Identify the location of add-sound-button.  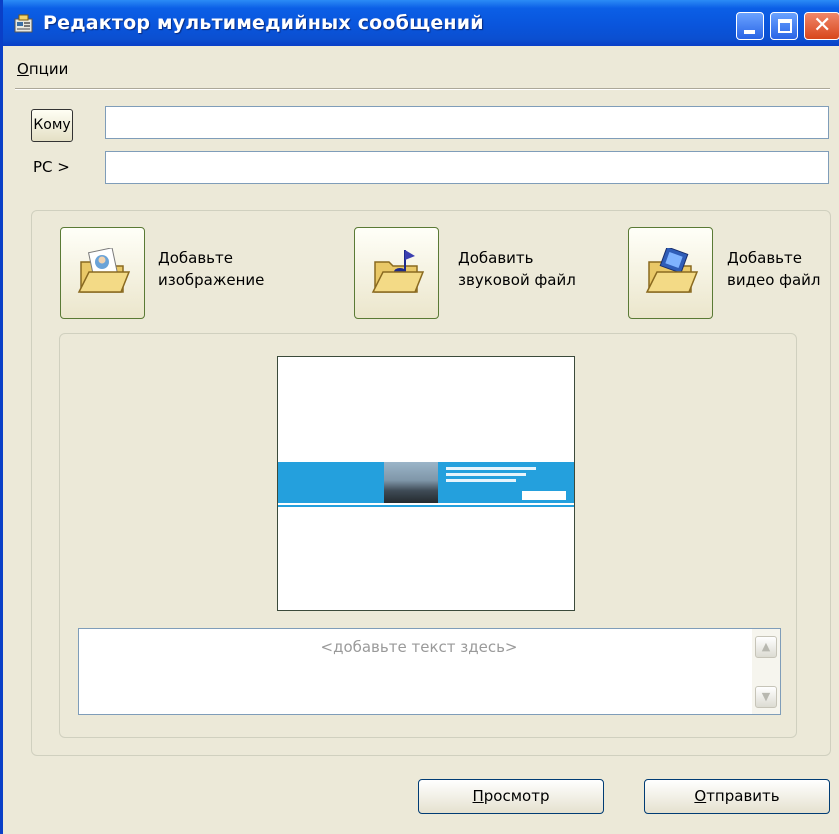
(396, 273).